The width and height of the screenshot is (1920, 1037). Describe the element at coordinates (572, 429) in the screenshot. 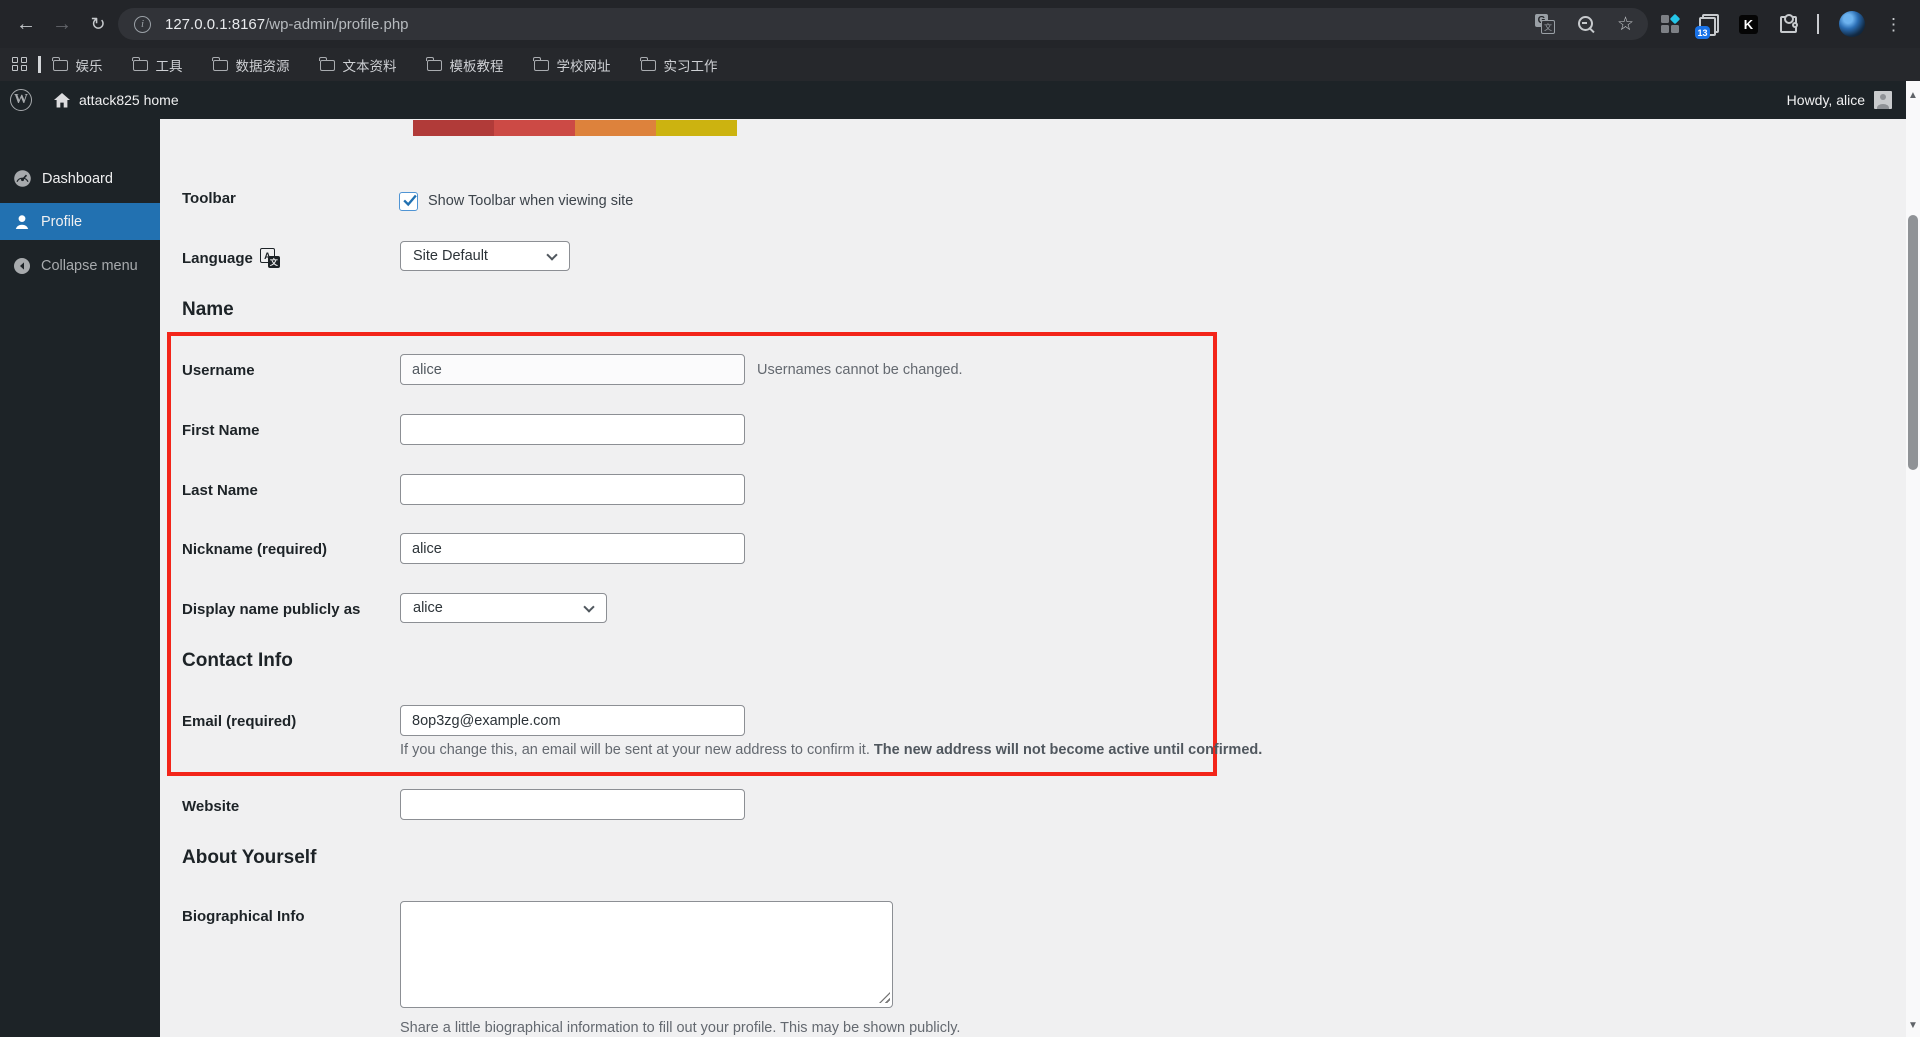

I see `first-name-input` at that location.